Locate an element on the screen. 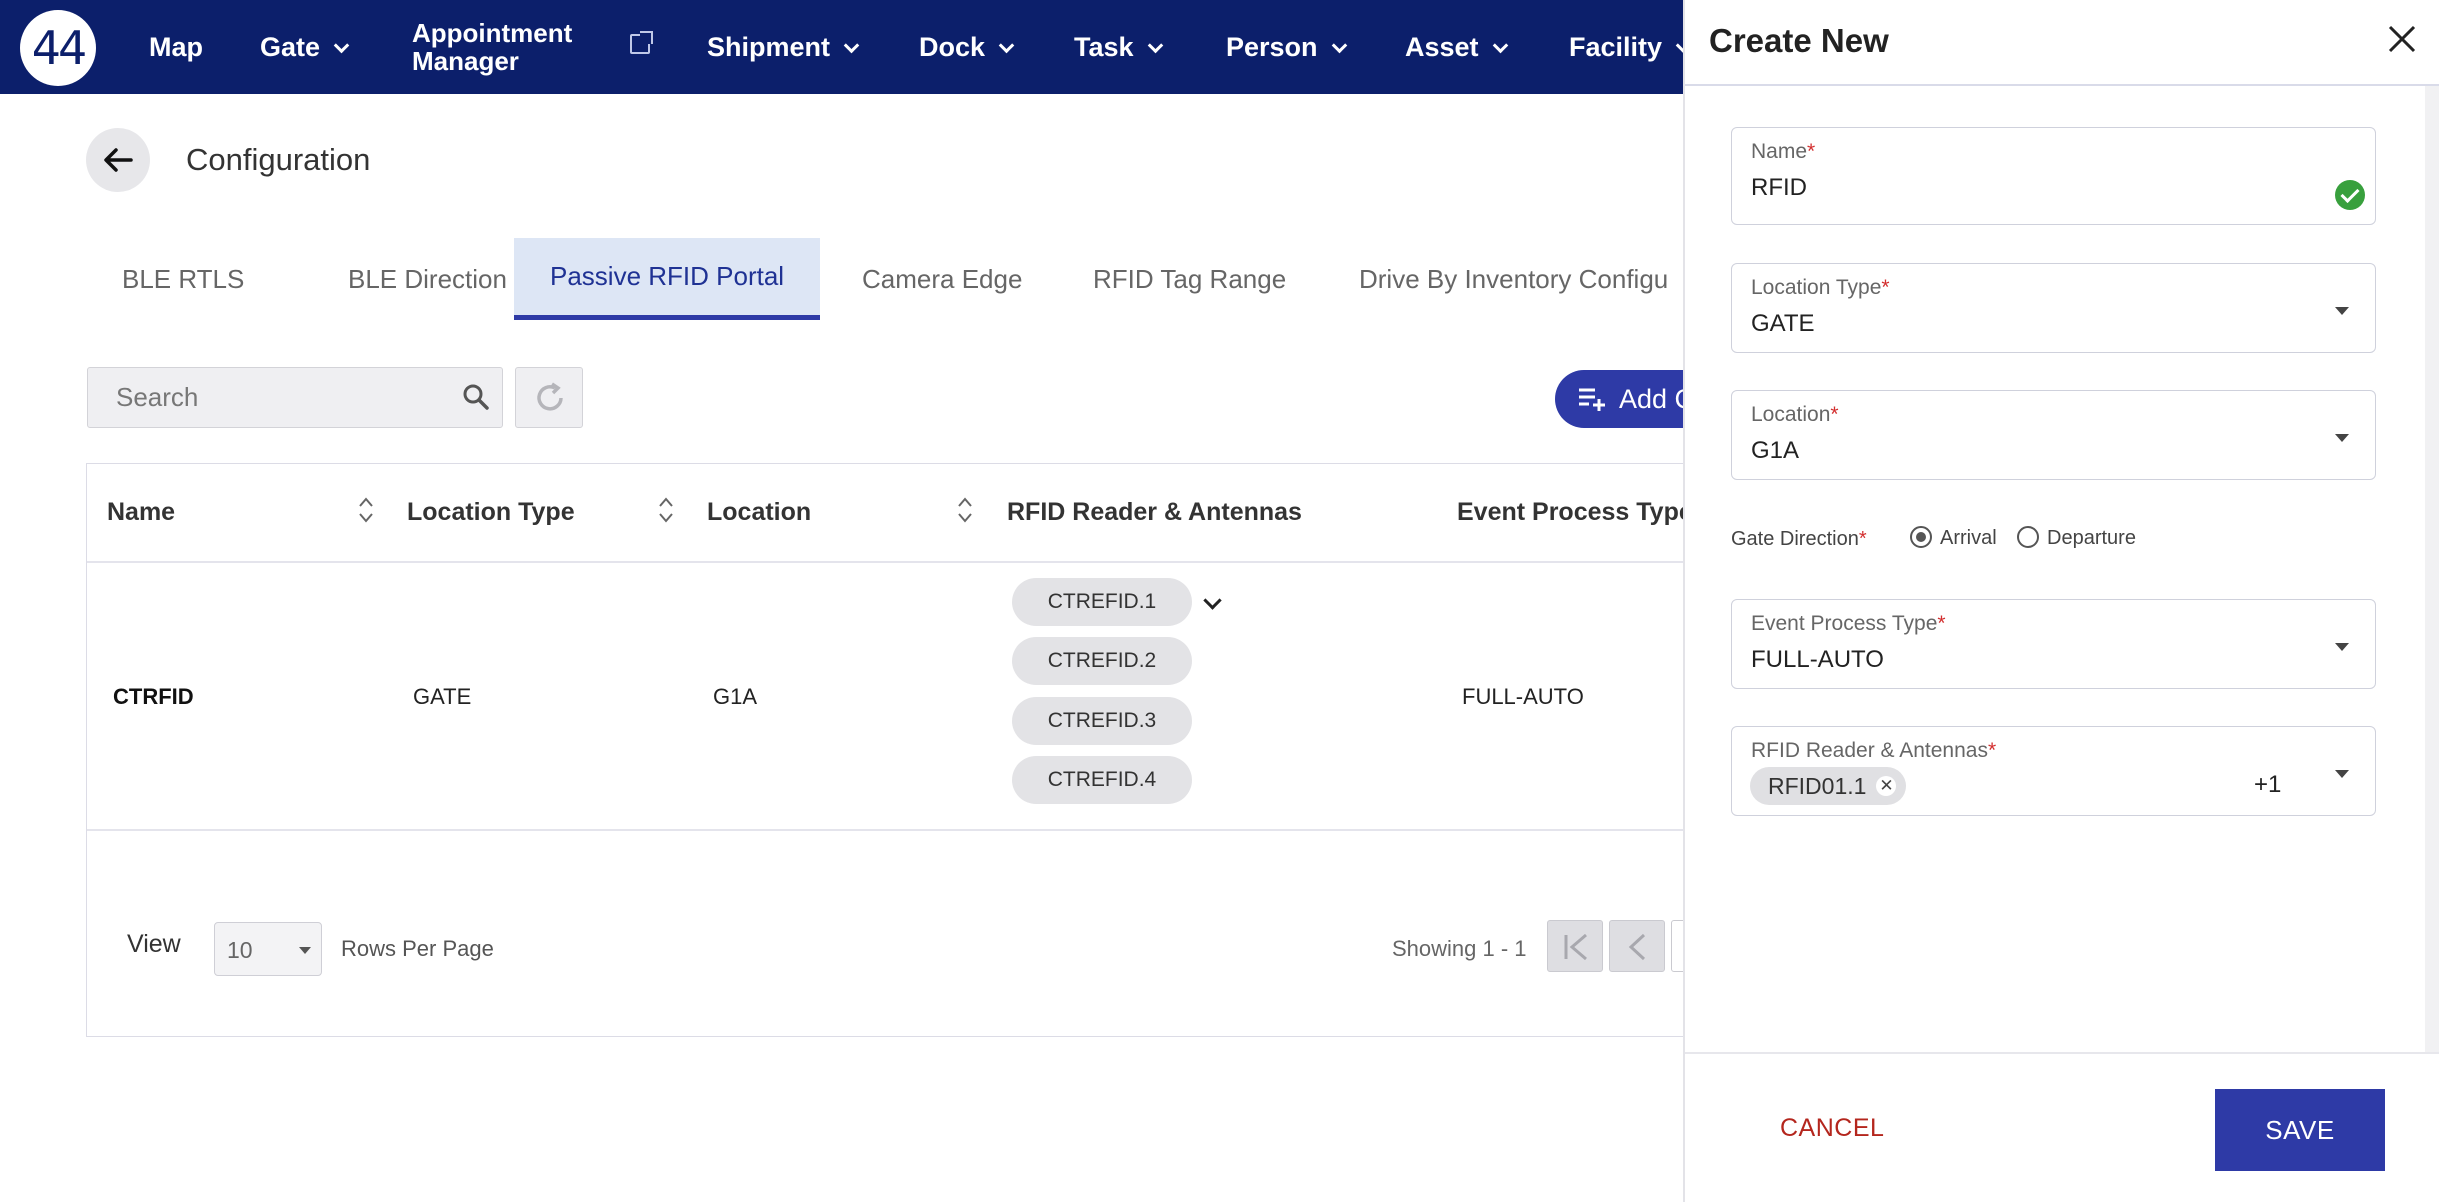  playlist-add-icon is located at coordinates (1592, 399).